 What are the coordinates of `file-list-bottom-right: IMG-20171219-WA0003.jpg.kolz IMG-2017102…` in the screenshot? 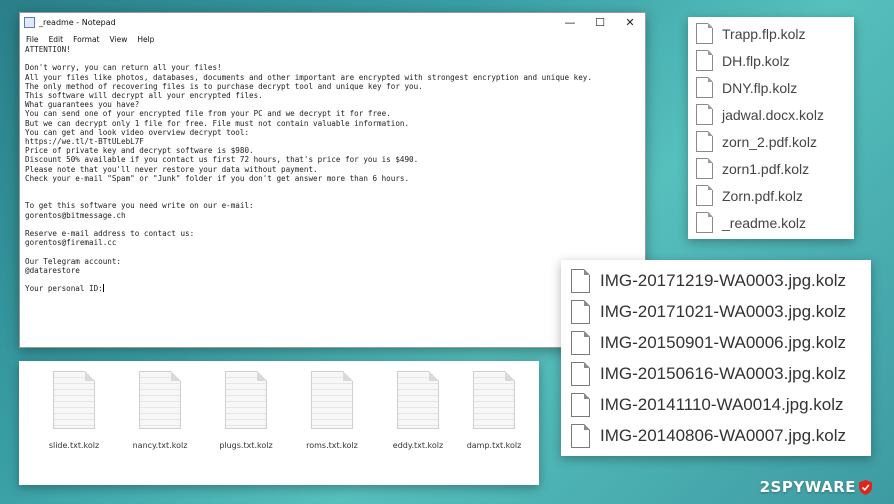 It's located at (716, 358).